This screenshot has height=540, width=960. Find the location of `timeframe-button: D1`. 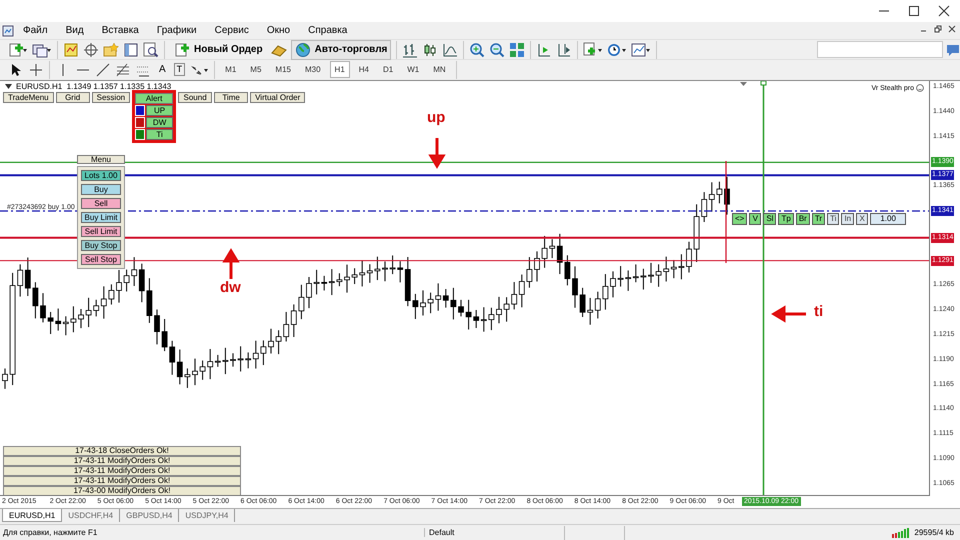

timeframe-button: D1 is located at coordinates (388, 69).